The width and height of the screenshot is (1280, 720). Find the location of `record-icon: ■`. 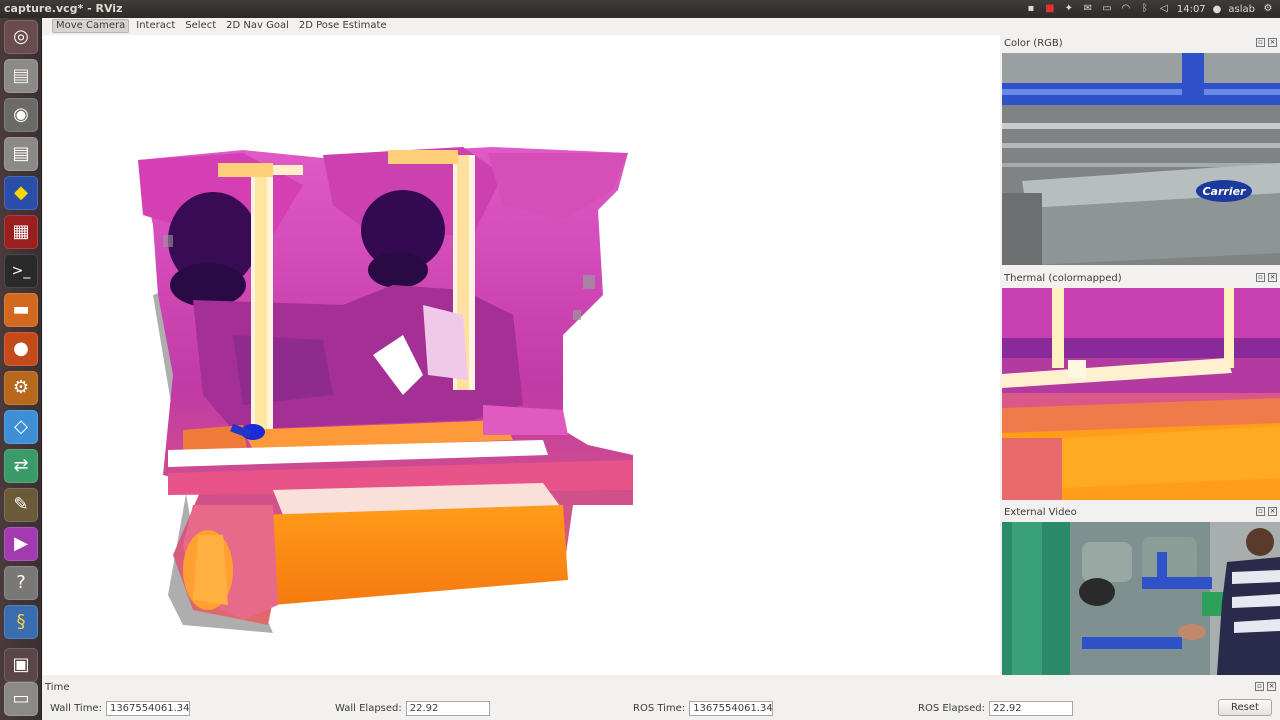

record-icon: ■ is located at coordinates (1050, 9).